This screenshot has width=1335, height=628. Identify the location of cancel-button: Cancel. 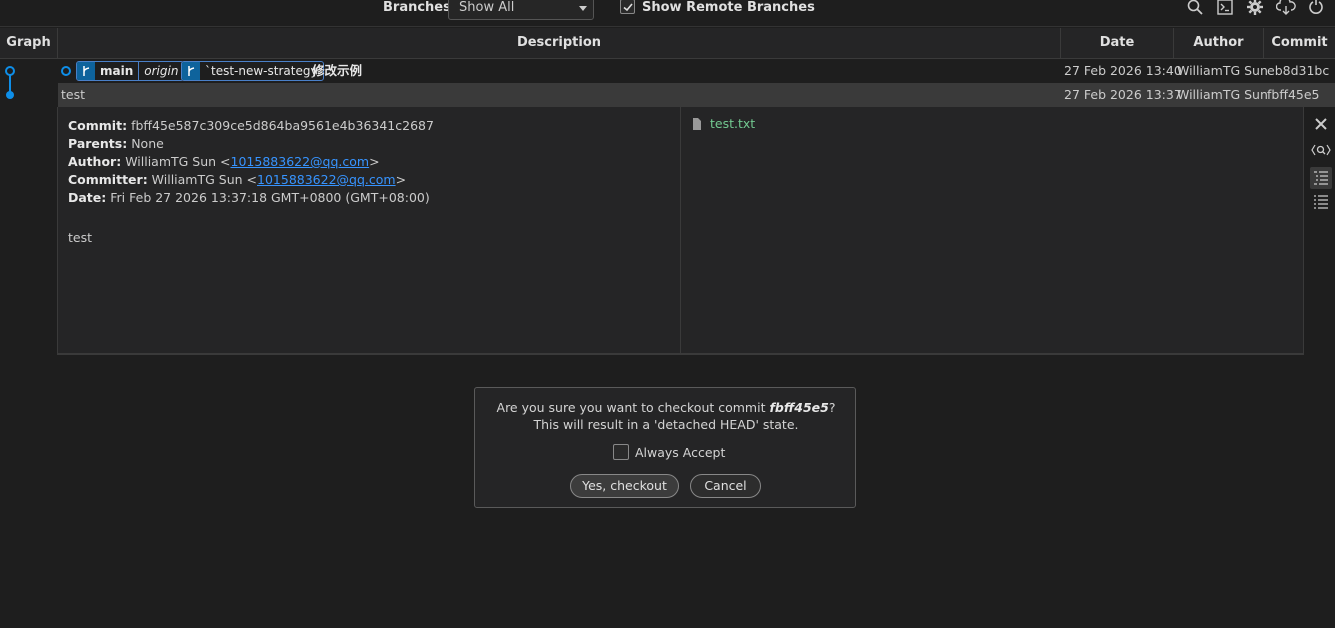
(725, 486).